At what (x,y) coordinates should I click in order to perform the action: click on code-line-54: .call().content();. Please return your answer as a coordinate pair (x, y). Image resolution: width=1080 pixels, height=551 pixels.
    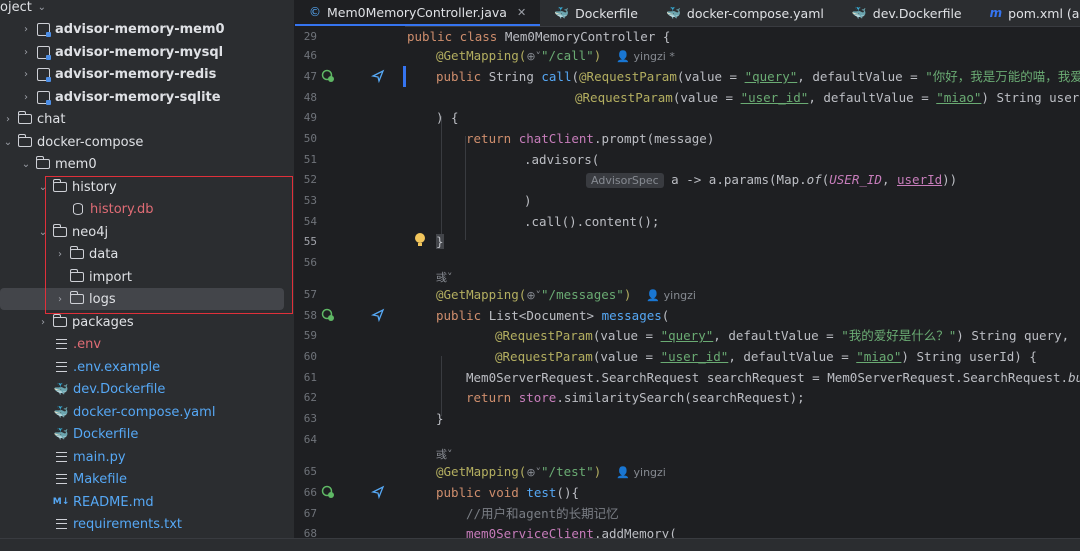
    Looking at the image, I should click on (592, 221).